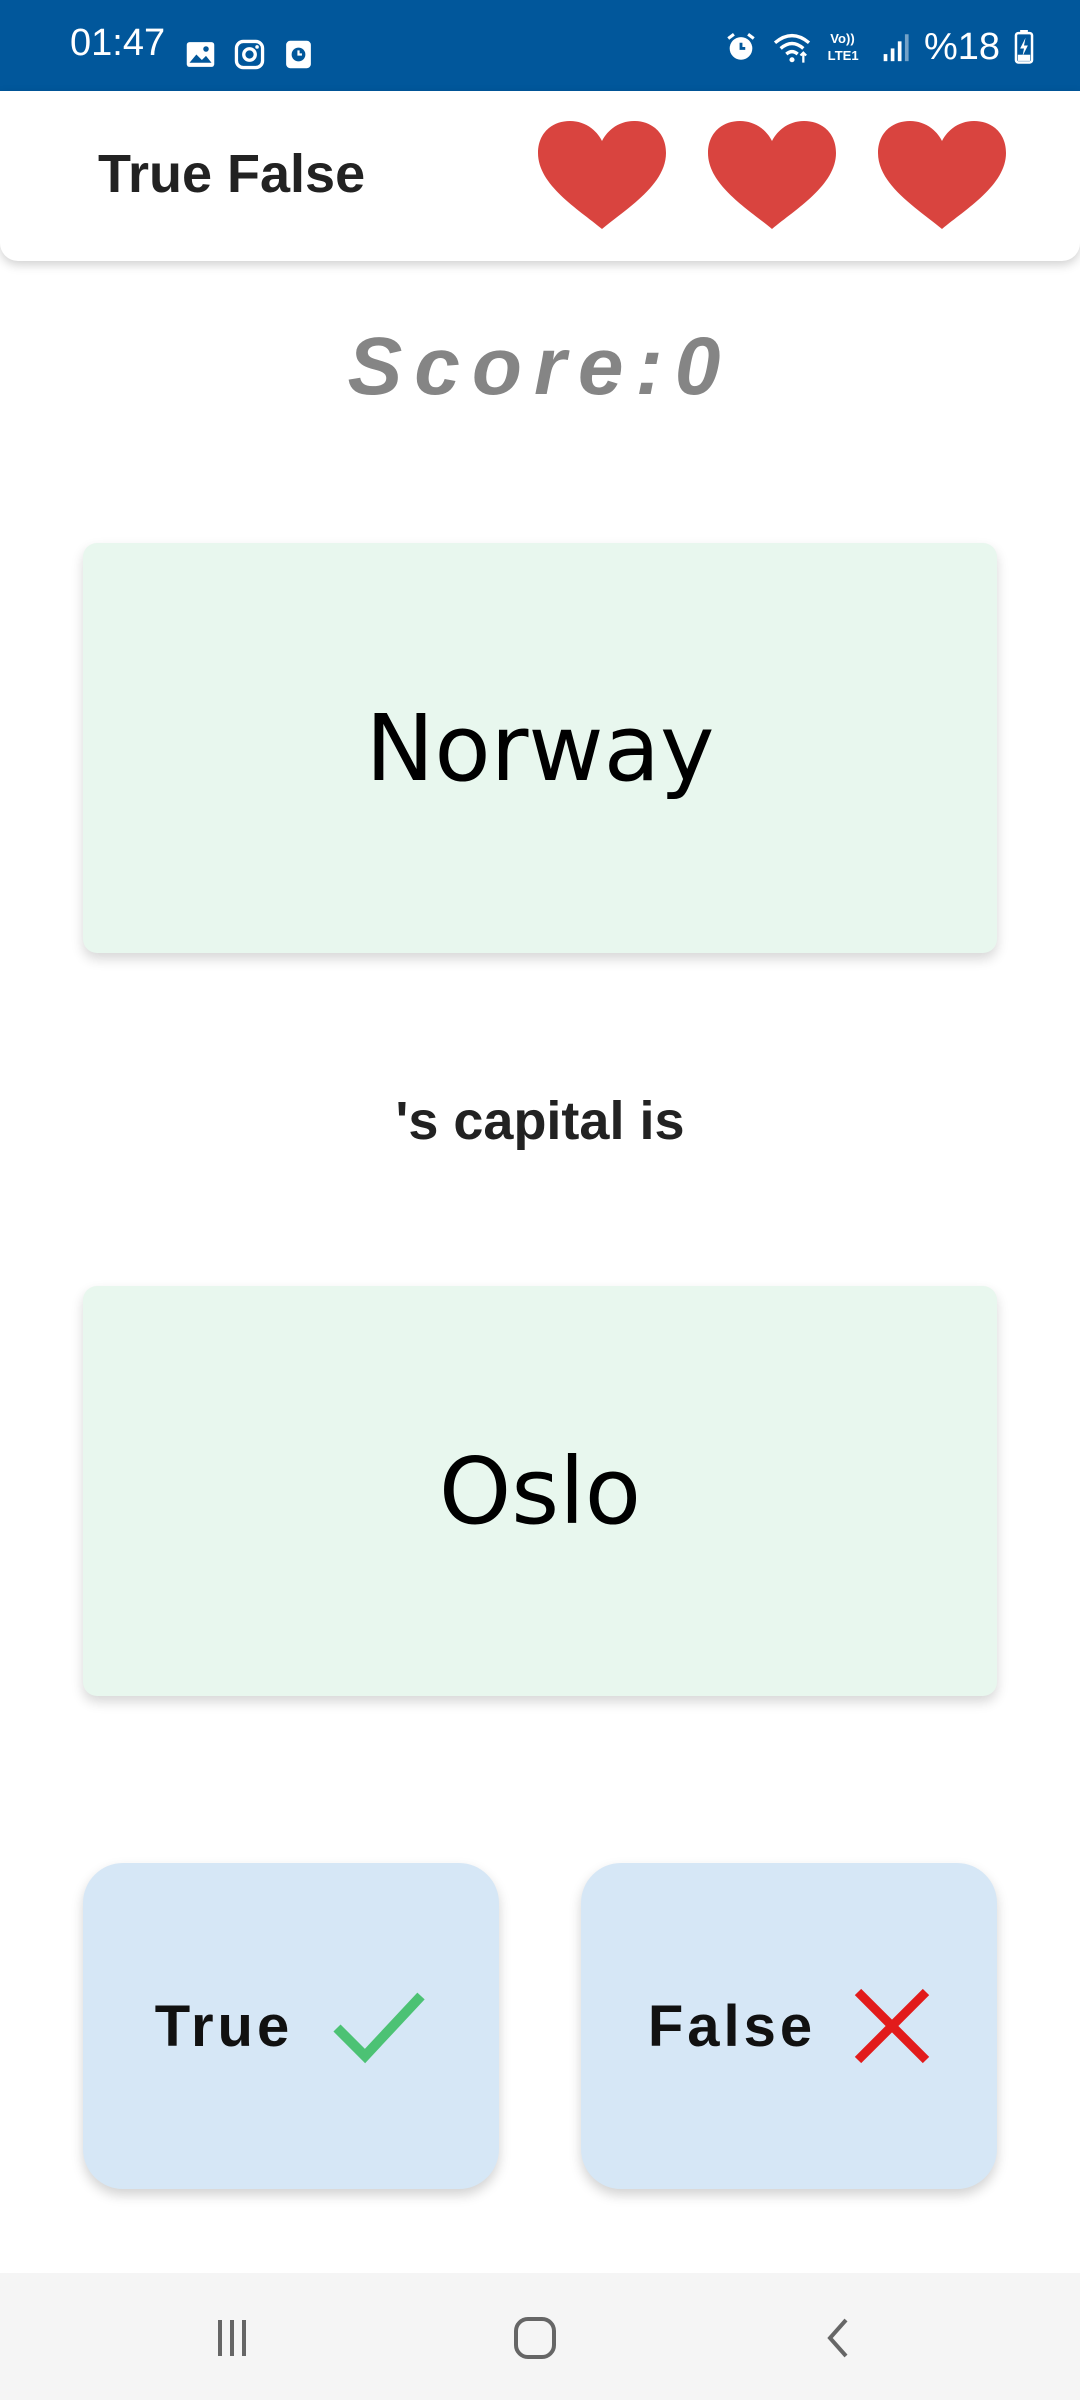 This screenshot has height=2400, width=1080. I want to click on recents-icon, so click(232, 2338).